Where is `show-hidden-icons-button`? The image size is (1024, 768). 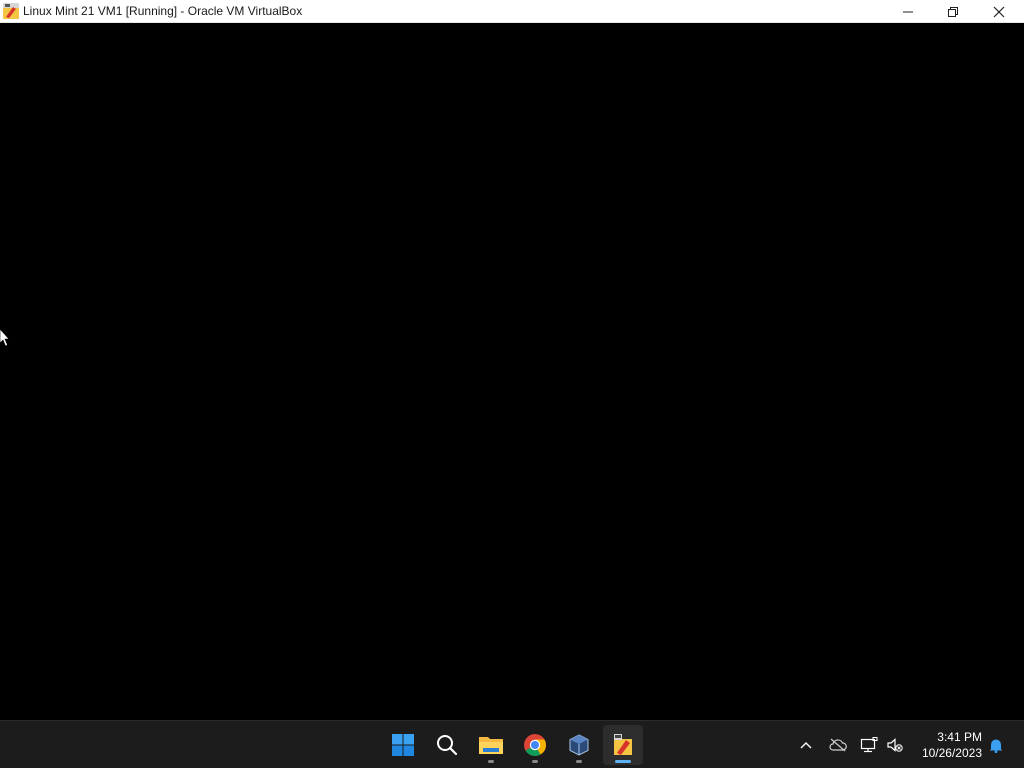
show-hidden-icons-button is located at coordinates (806, 745).